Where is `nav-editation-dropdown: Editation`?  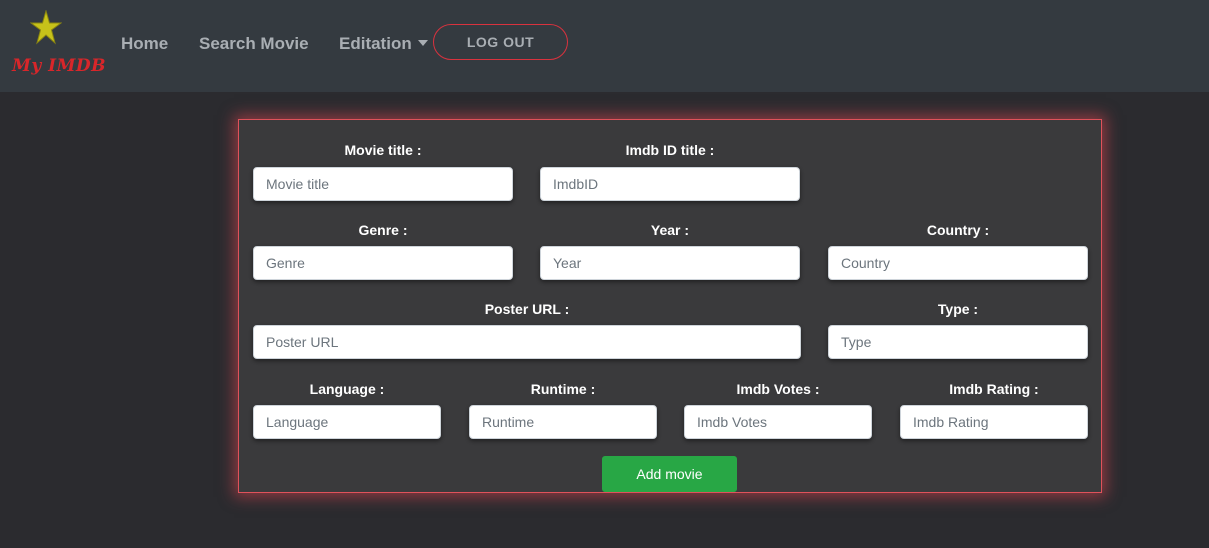 nav-editation-dropdown: Editation is located at coordinates (383, 44).